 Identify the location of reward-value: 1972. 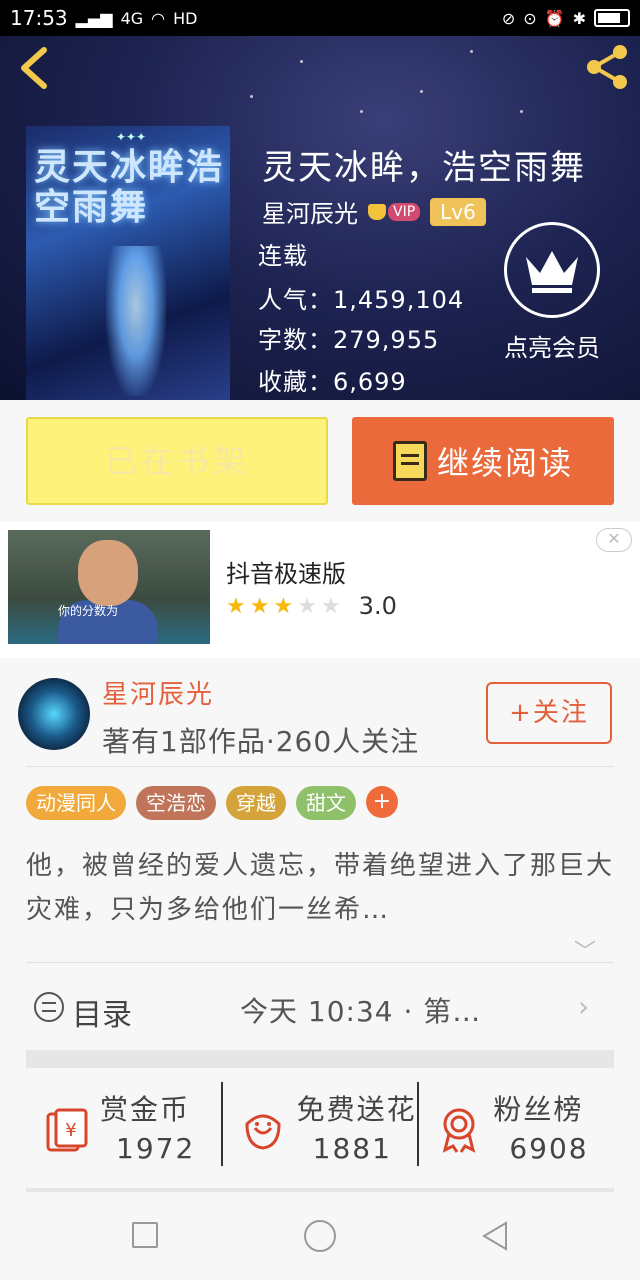
(156, 1148).